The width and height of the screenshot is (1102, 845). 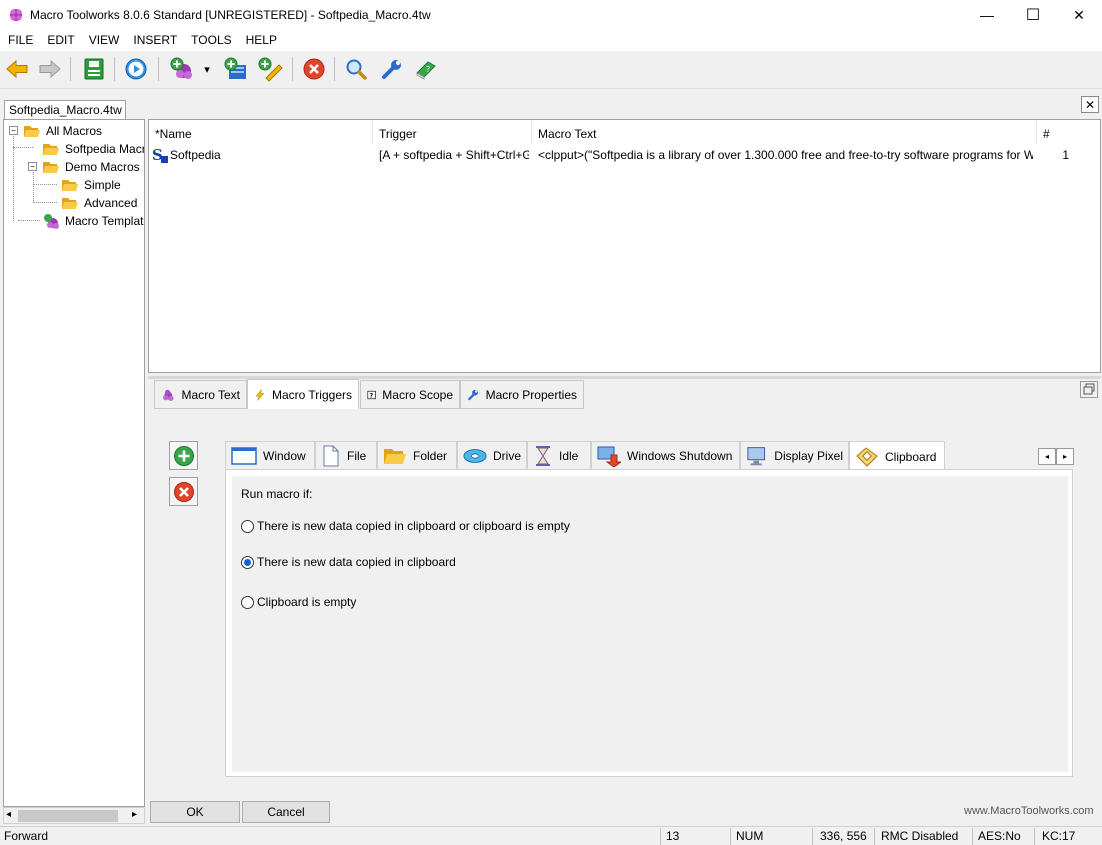 What do you see at coordinates (262, 155) in the screenshot?
I see `table-row: S Softpedia` at bounding box center [262, 155].